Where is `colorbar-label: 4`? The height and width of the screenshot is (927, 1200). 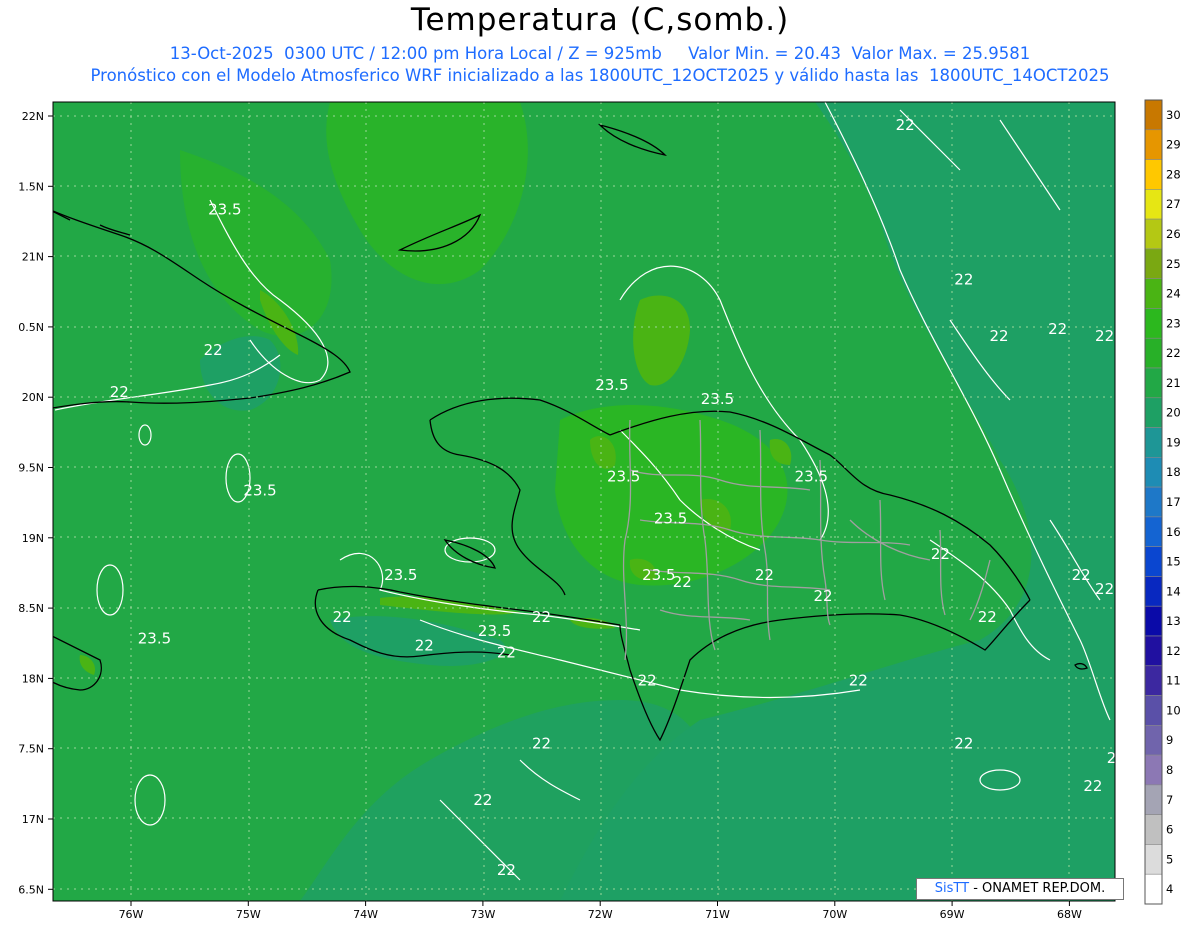 colorbar-label: 4 is located at coordinates (1169, 889).